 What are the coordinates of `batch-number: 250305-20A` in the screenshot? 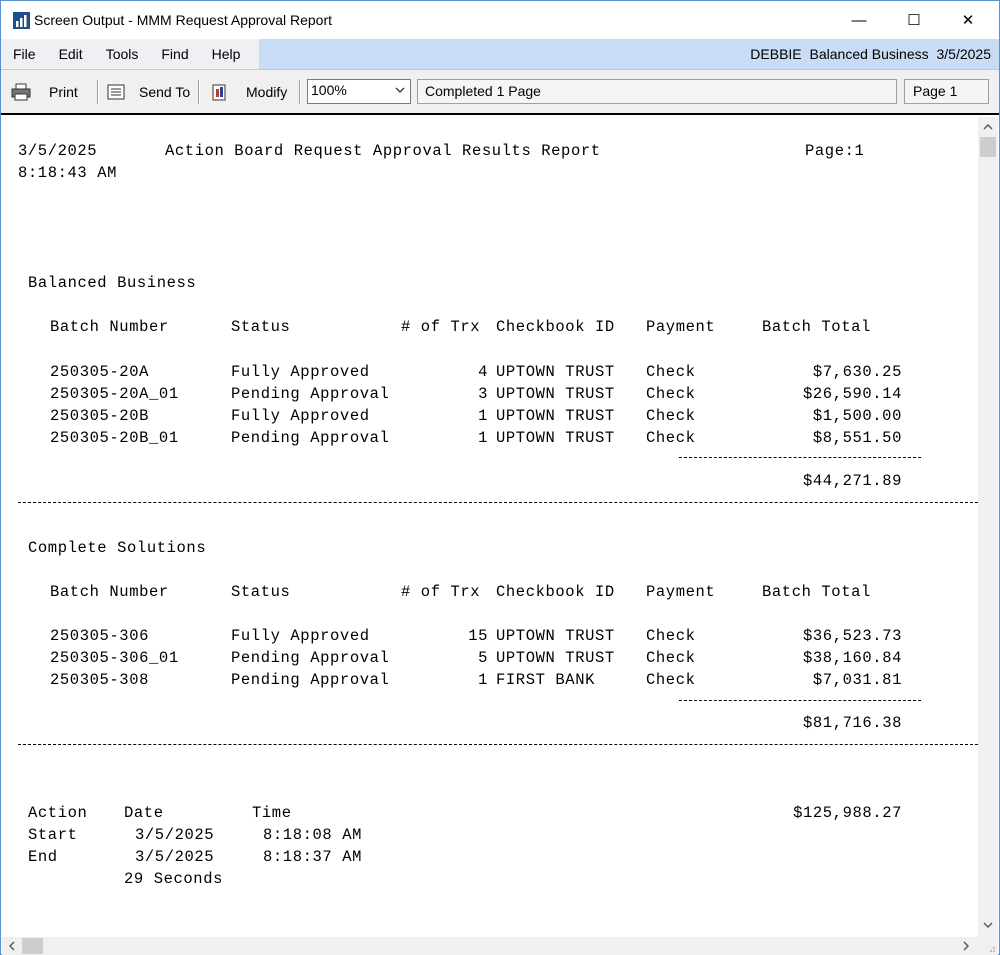 It's located at (100, 372).